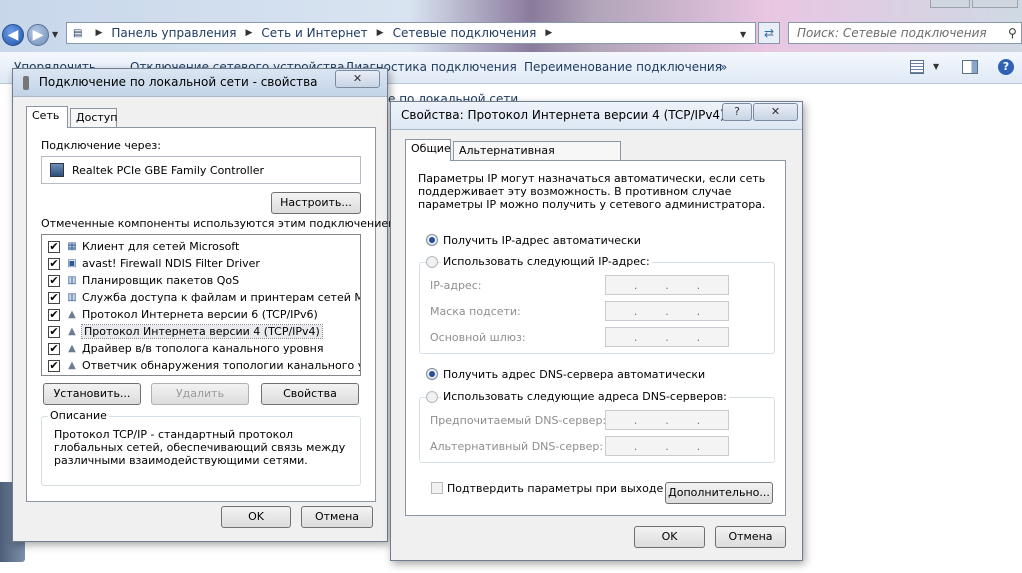 This screenshot has width=1022, height=573. What do you see at coordinates (574, 374) in the screenshot?
I see `dns-auto-label: Получить адрес DNS-сервера автоматически` at bounding box center [574, 374].